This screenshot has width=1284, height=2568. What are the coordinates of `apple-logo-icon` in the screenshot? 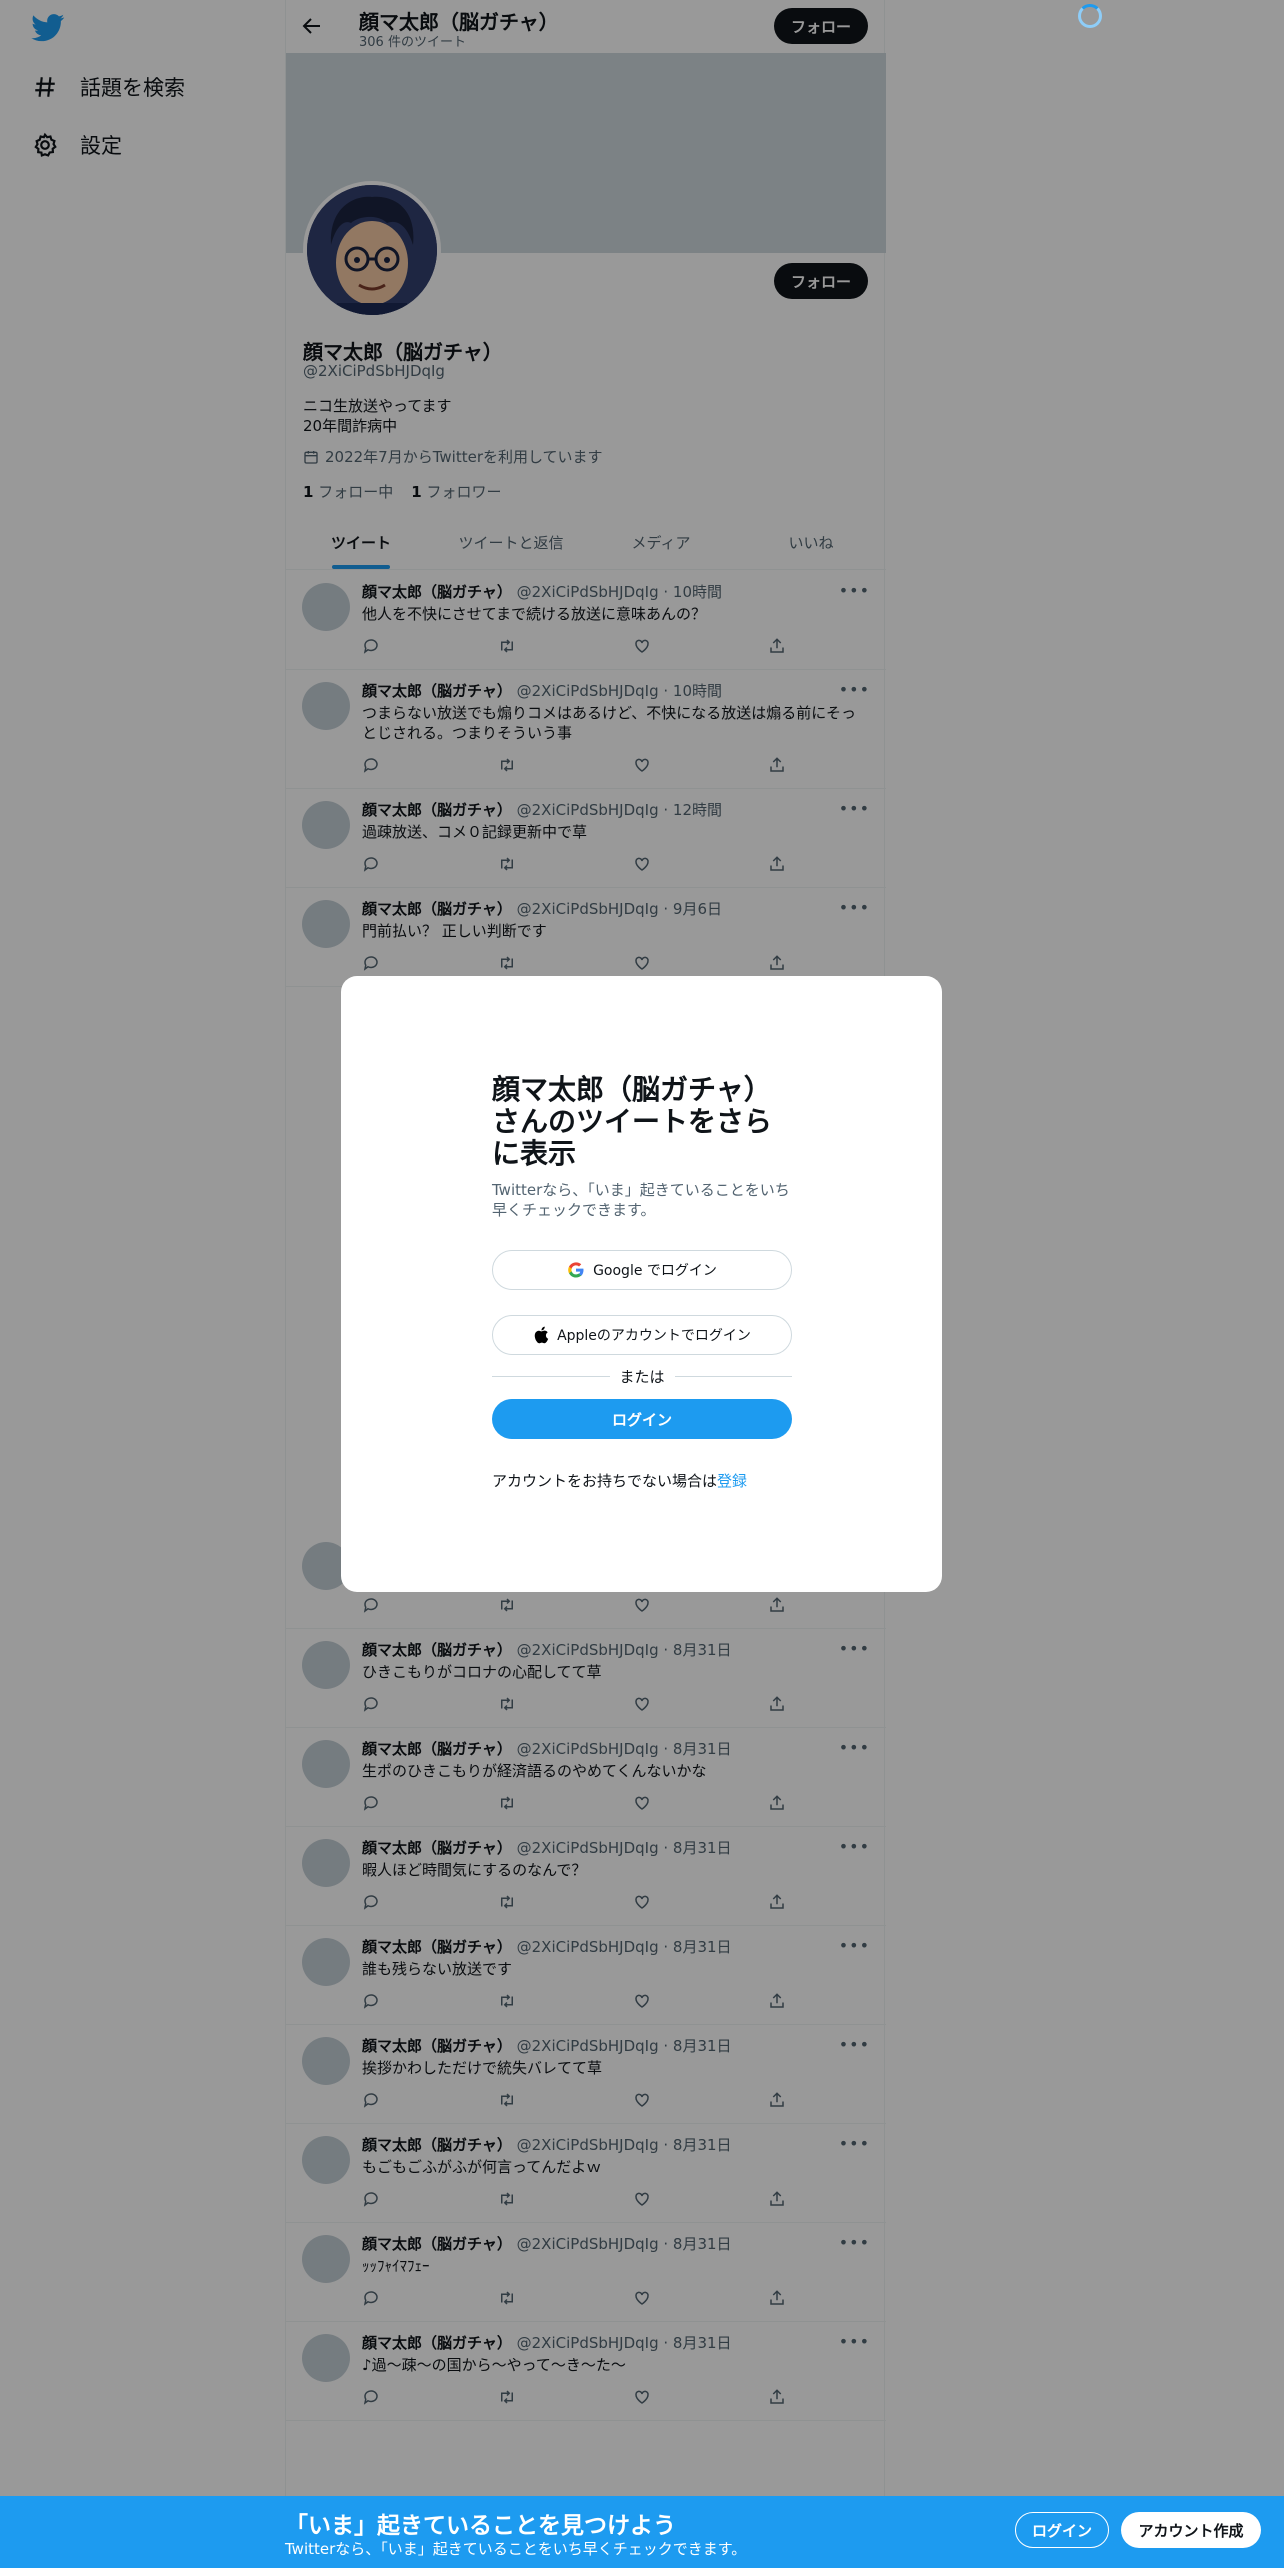 It's located at (541, 1335).